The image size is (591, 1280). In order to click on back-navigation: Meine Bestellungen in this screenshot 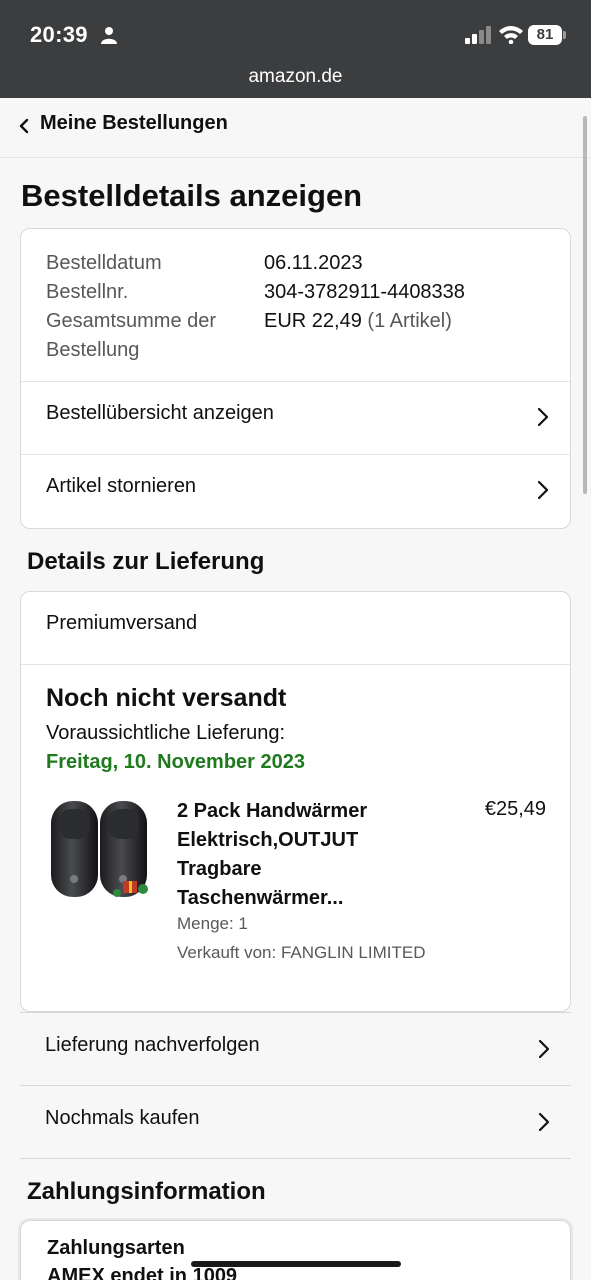, I will do `click(295, 128)`.